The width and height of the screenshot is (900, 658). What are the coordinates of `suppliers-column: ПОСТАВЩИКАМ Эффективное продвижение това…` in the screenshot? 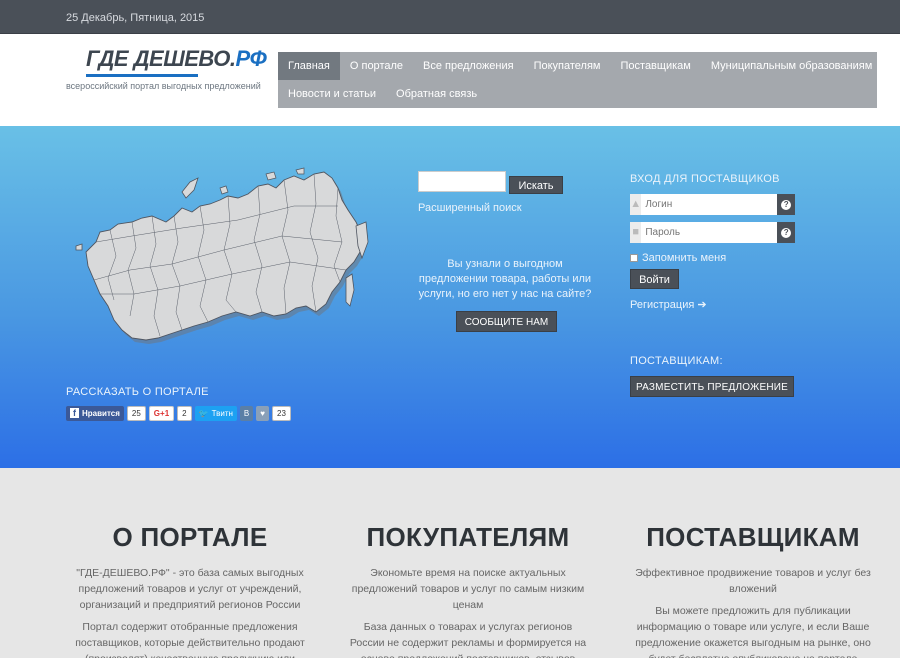 It's located at (753, 563).